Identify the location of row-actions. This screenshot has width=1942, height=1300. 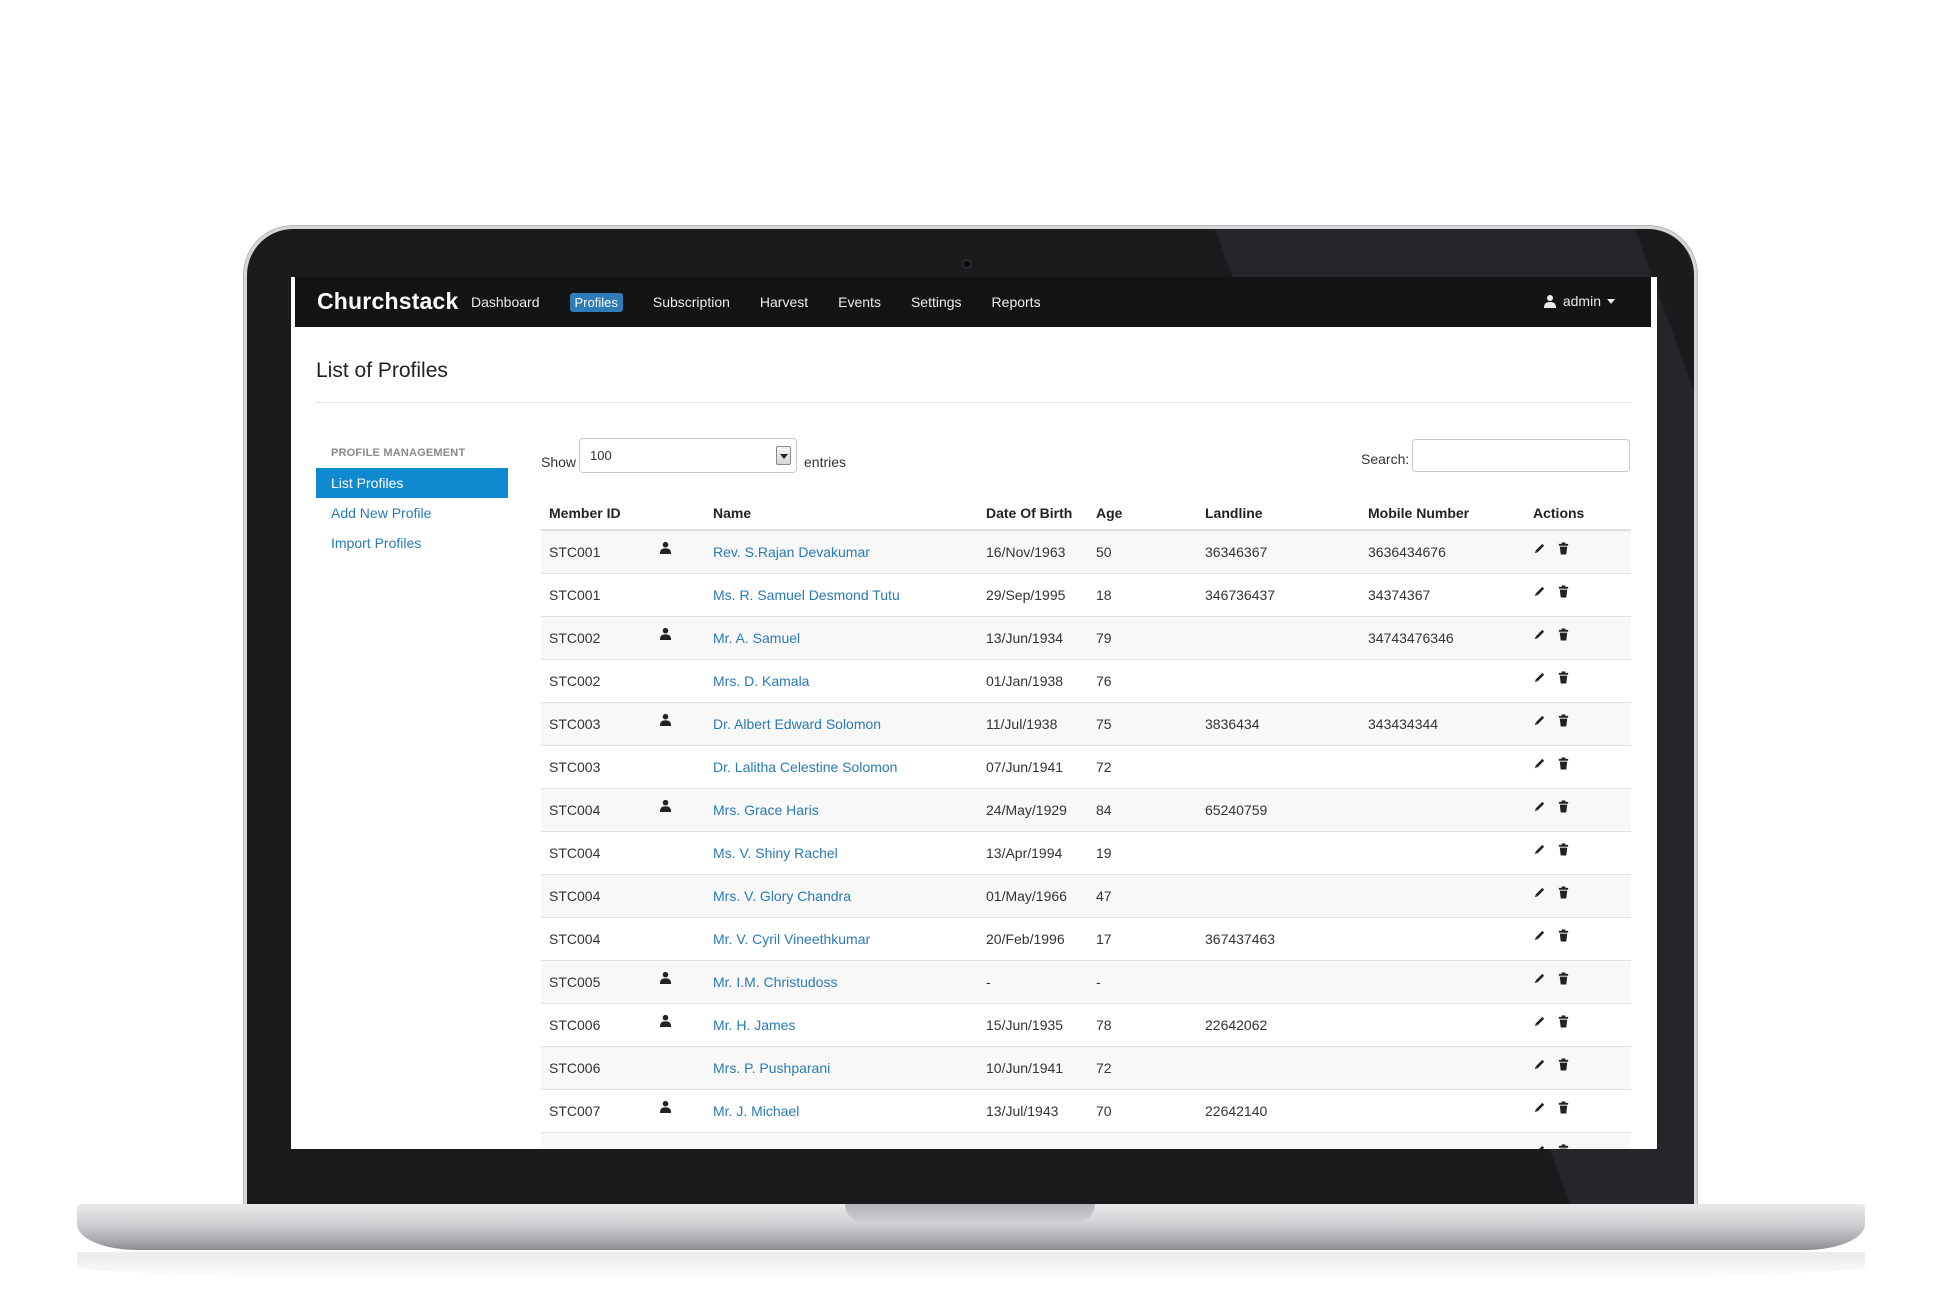
(1552, 635).